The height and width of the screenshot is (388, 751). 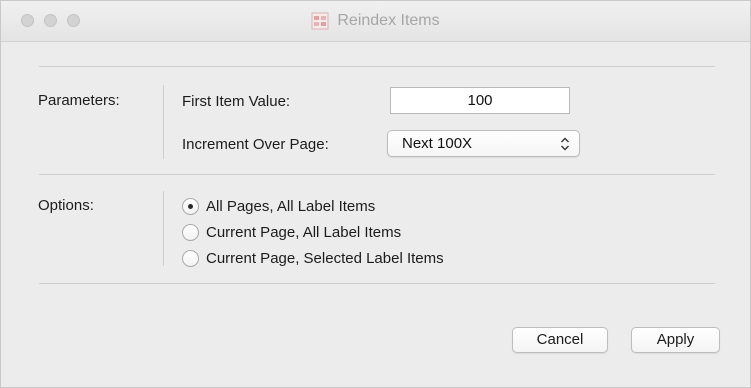 I want to click on parameters-section-label: Parameters:, so click(x=79, y=100).